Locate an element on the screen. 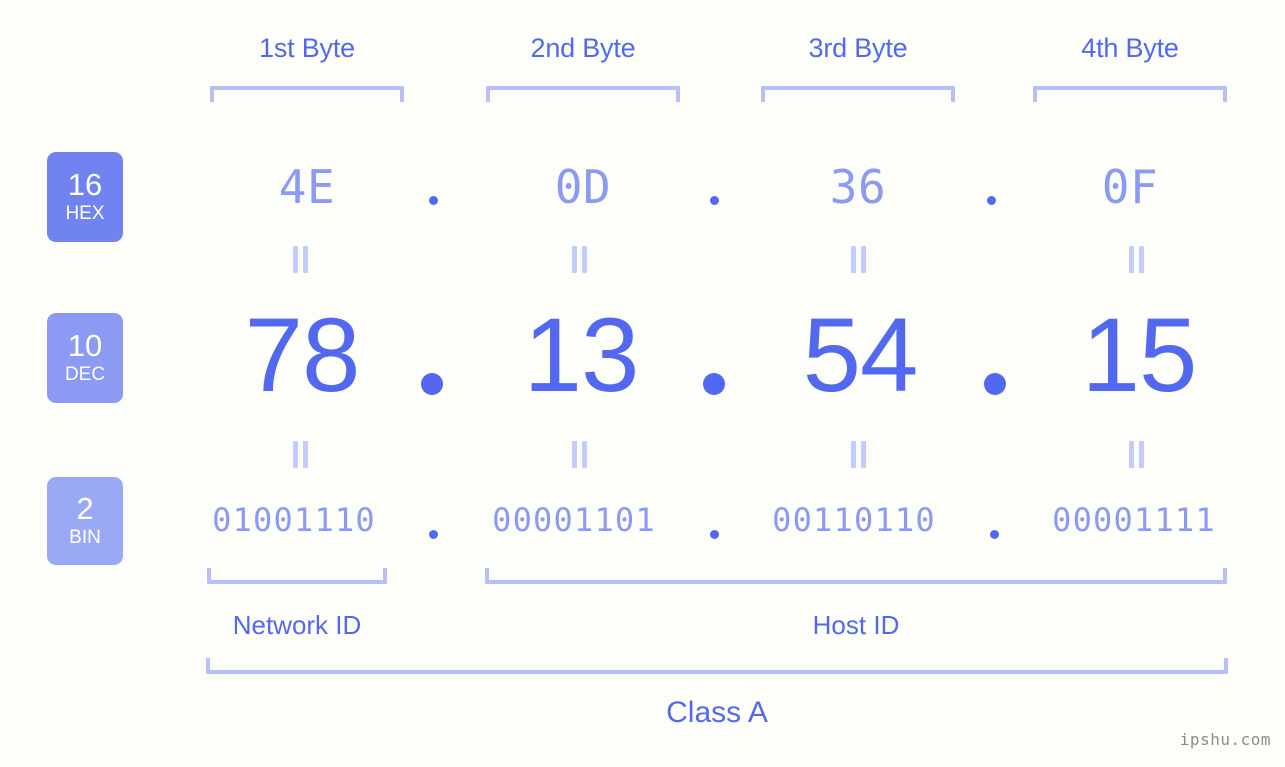  hex-octet-3: 36 is located at coordinates (858, 187).